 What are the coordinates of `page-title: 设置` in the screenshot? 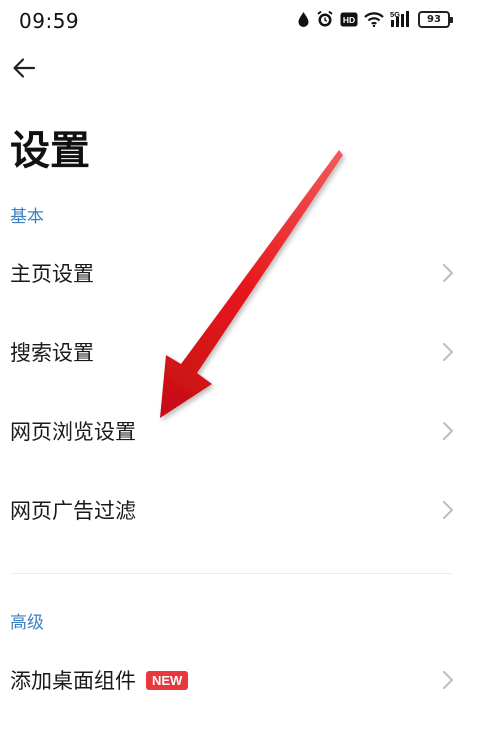 It's located at (50, 151).